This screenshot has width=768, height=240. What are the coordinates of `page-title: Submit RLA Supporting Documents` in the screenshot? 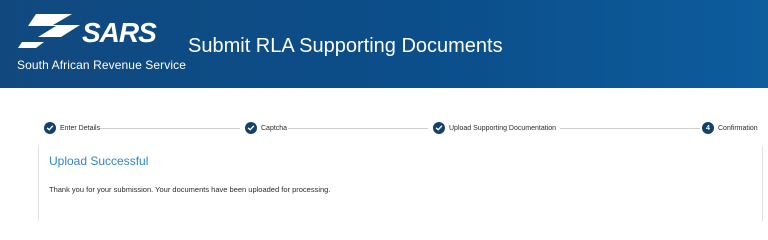 It's located at (345, 46).